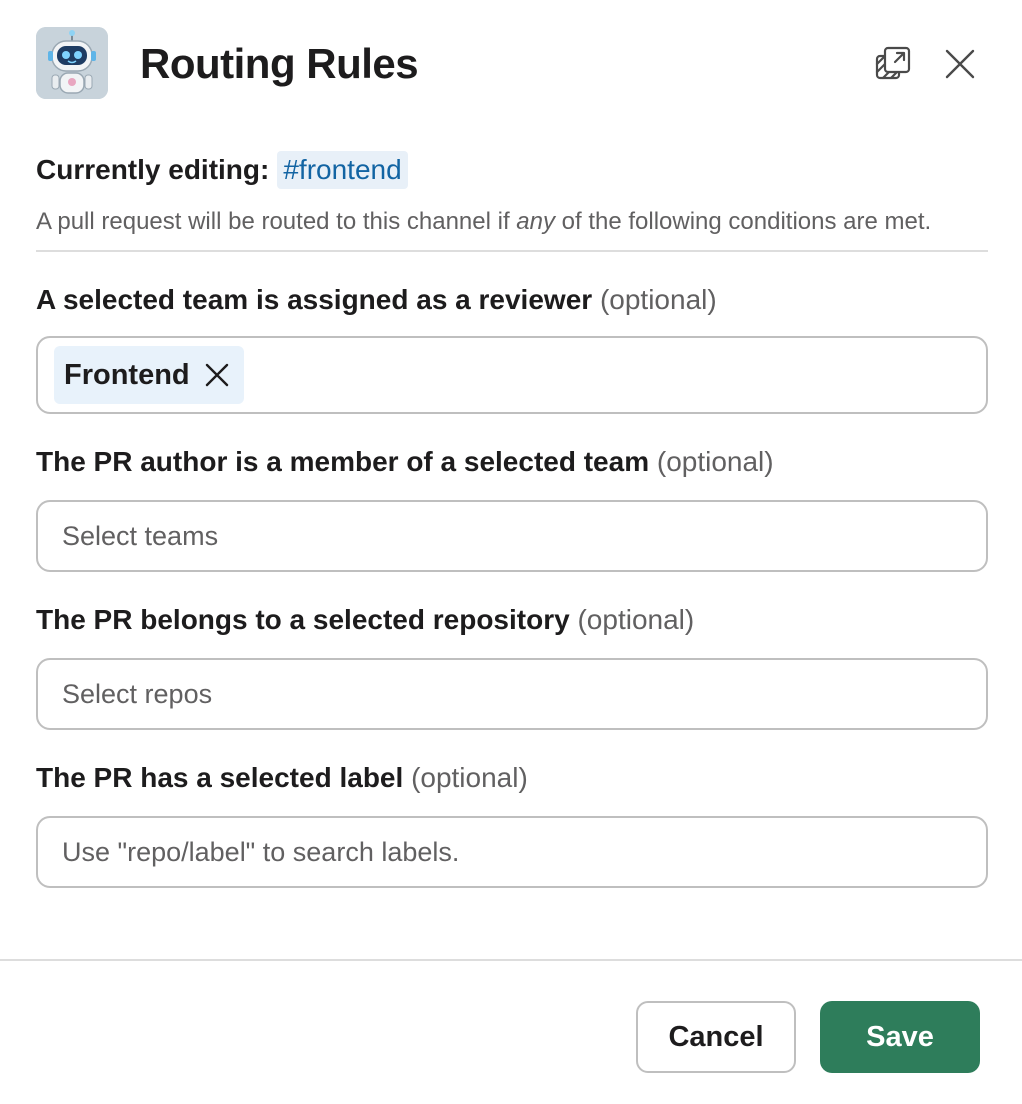  I want to click on currently-editing-label: Currently editing:, so click(153, 169).